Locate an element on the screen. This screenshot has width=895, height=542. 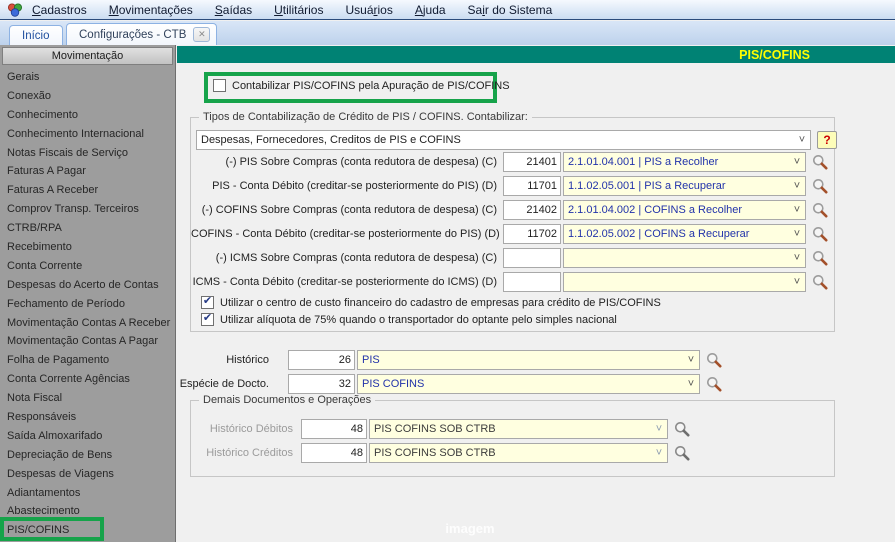
sidebar-item: CTRB/RPA is located at coordinates (87, 228).